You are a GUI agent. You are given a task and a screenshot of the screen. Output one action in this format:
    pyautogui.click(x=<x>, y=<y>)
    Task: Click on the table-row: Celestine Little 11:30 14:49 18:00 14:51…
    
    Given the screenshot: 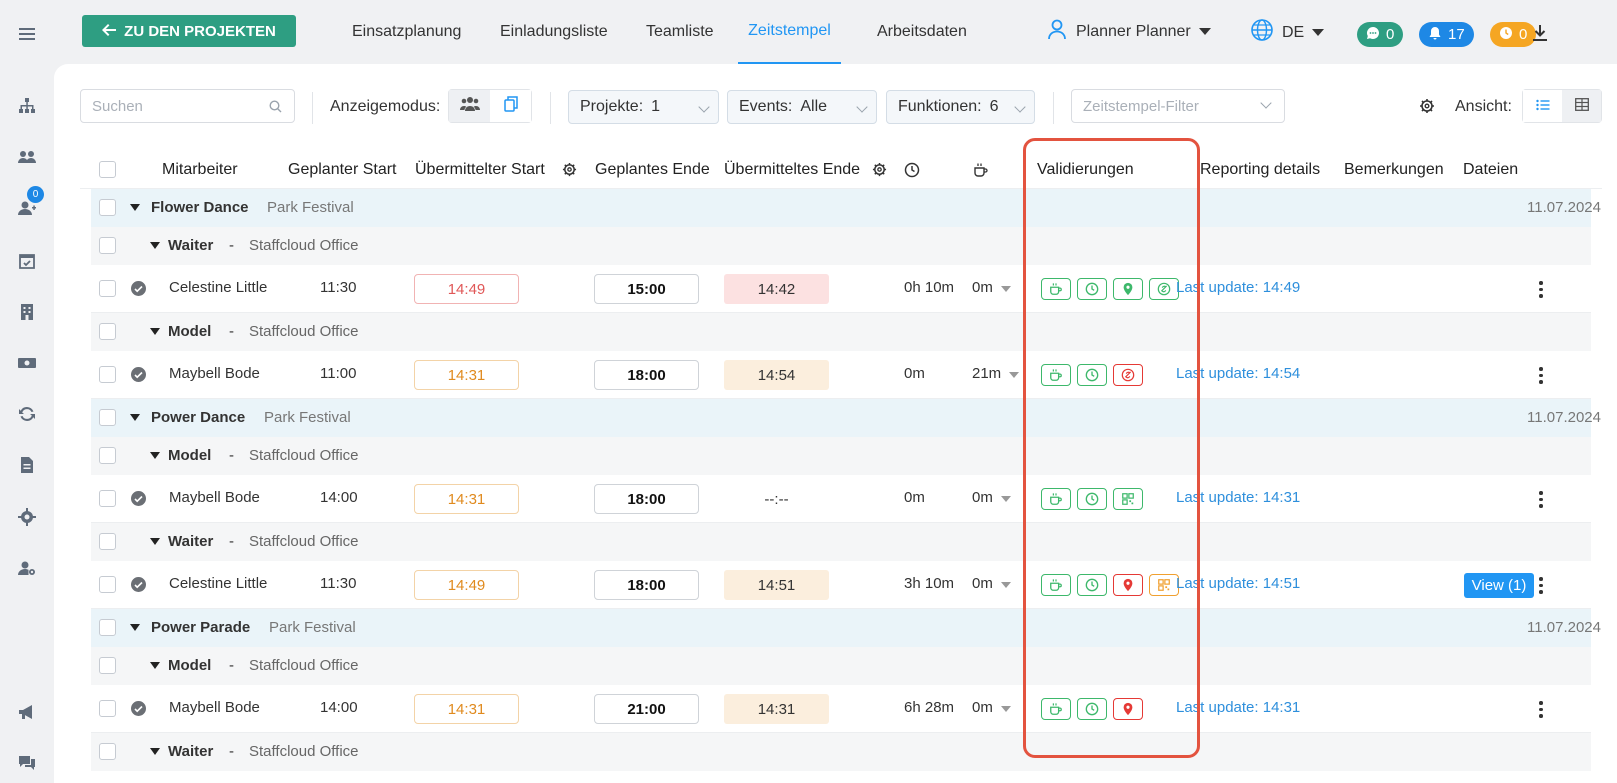 What is the action you would take?
    pyautogui.click(x=841, y=585)
    